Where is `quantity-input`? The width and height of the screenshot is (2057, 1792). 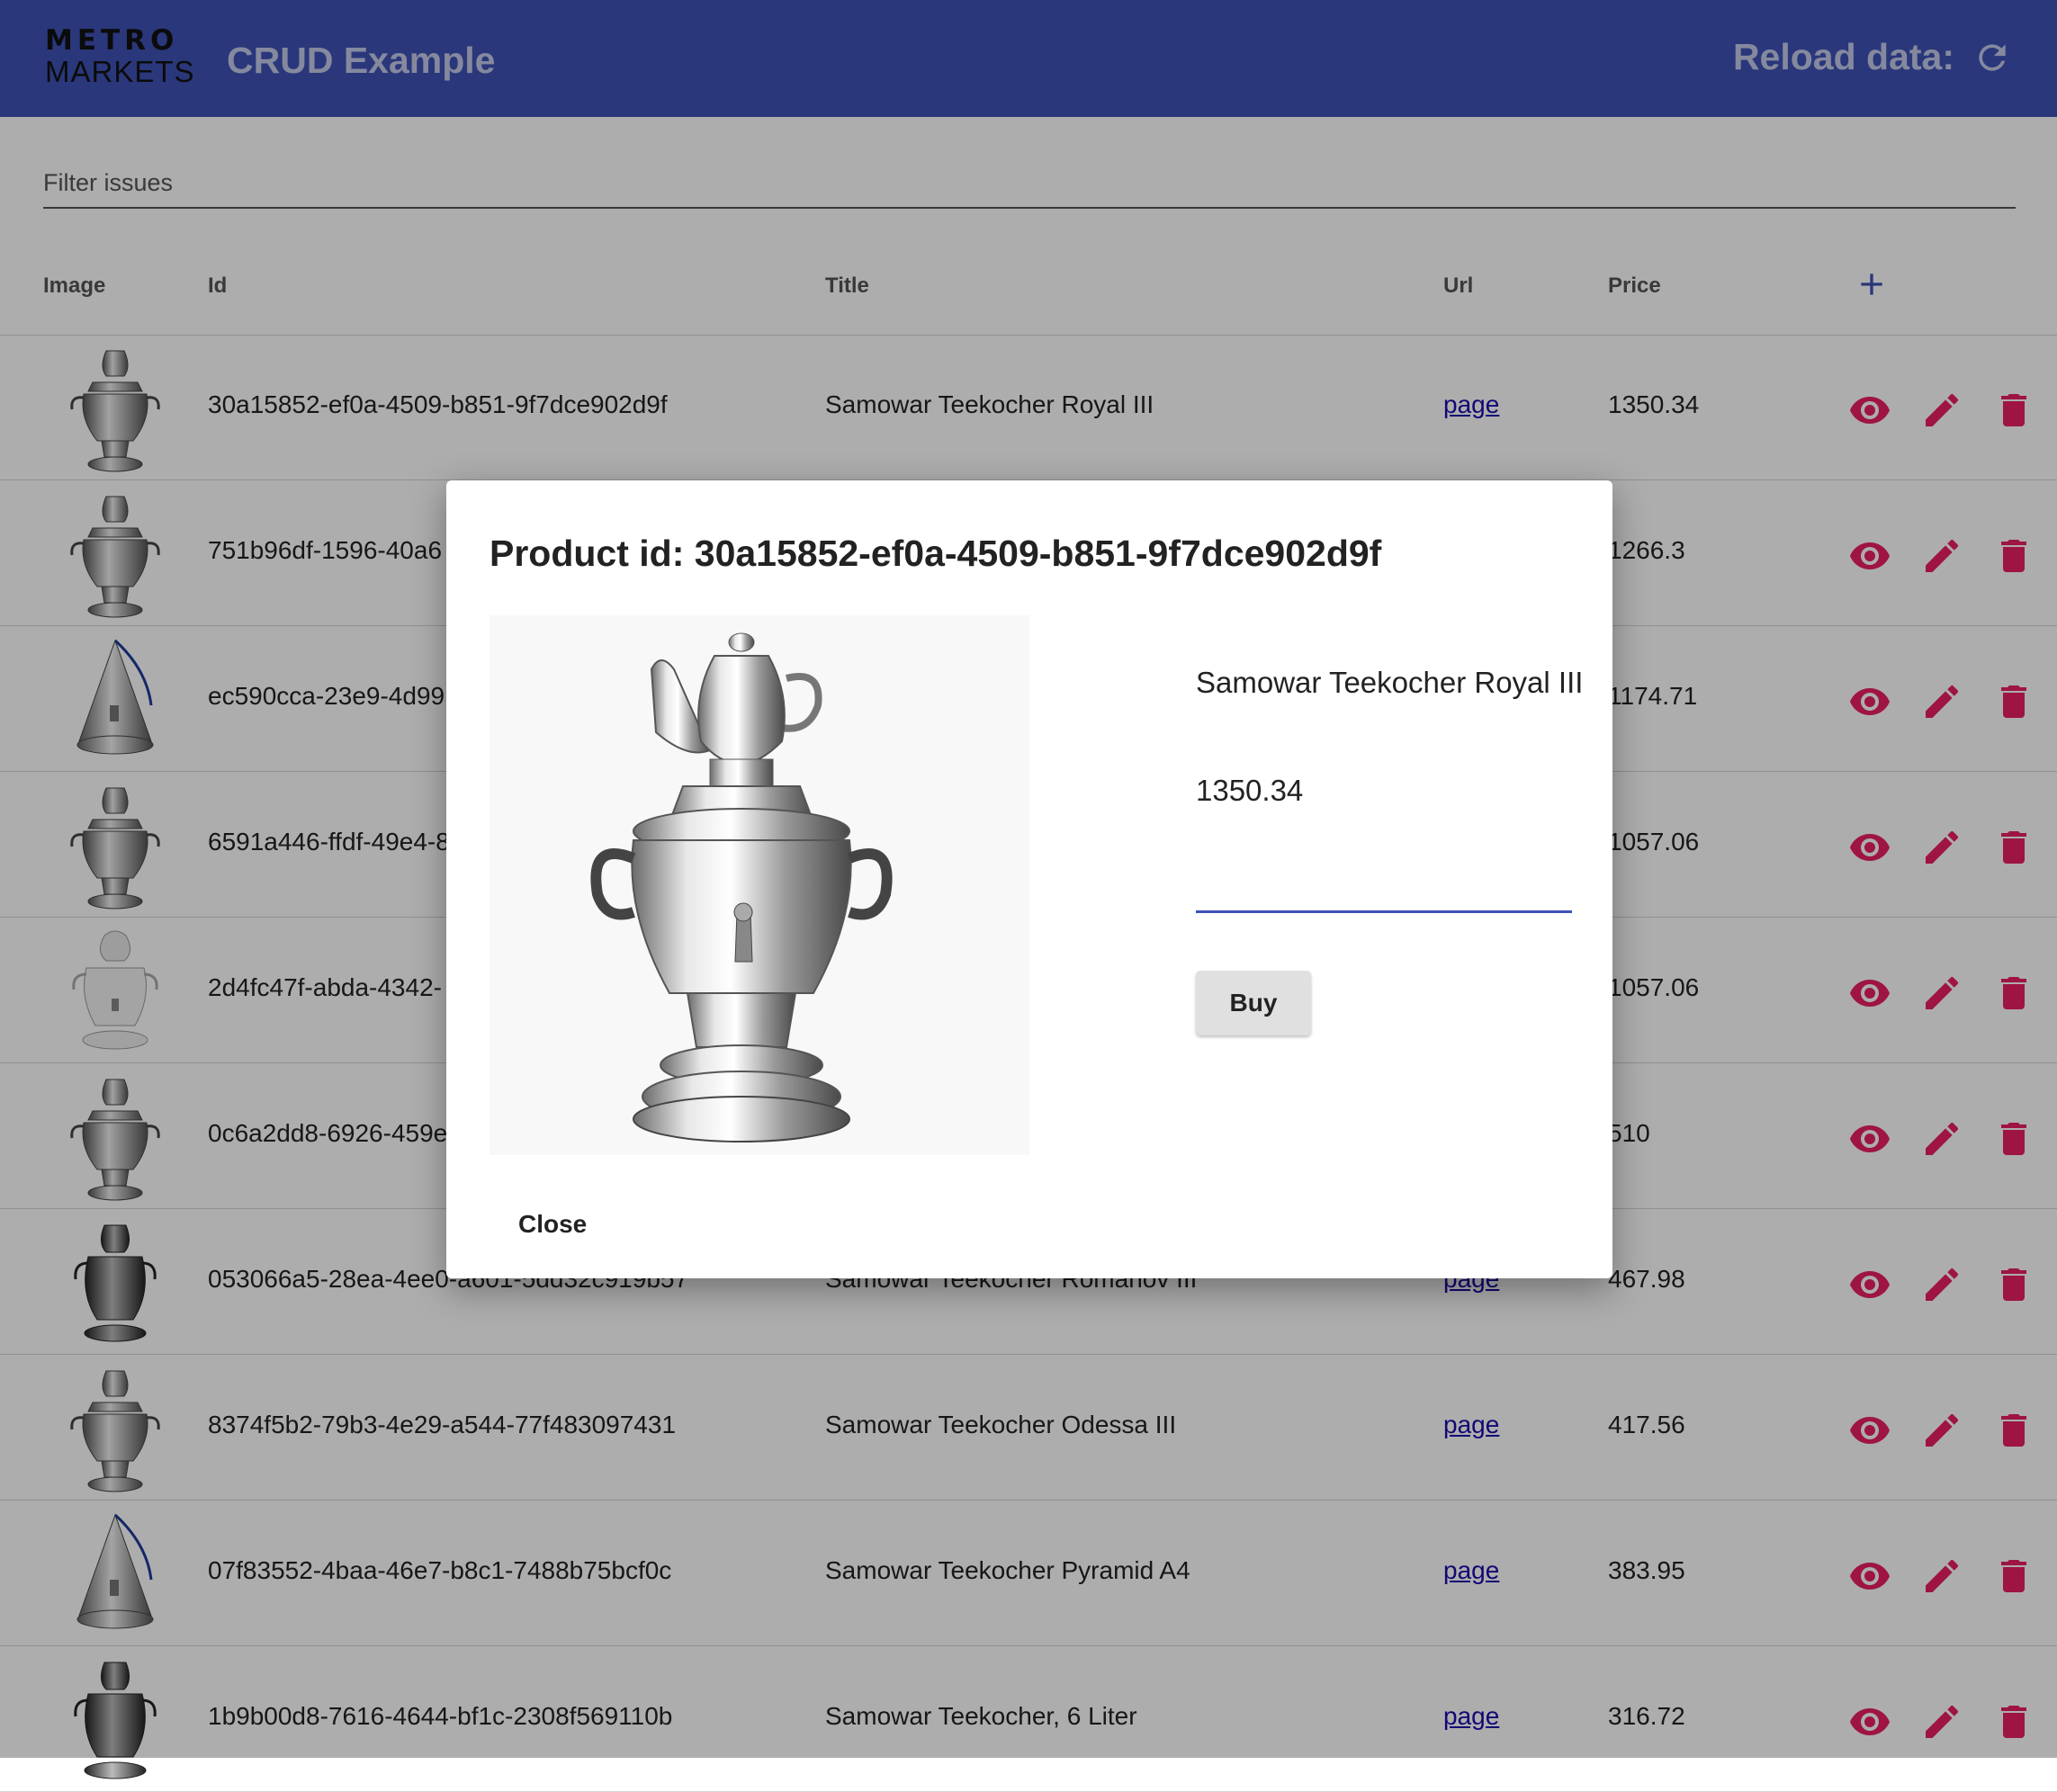
quantity-input is located at coordinates (1384, 884).